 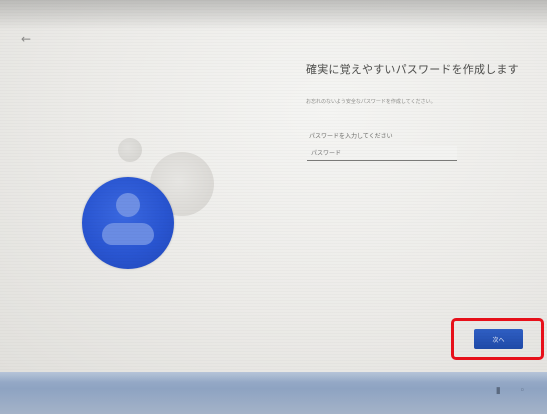 I want to click on password-field-label: パスワードを入力してください, so click(x=351, y=136).